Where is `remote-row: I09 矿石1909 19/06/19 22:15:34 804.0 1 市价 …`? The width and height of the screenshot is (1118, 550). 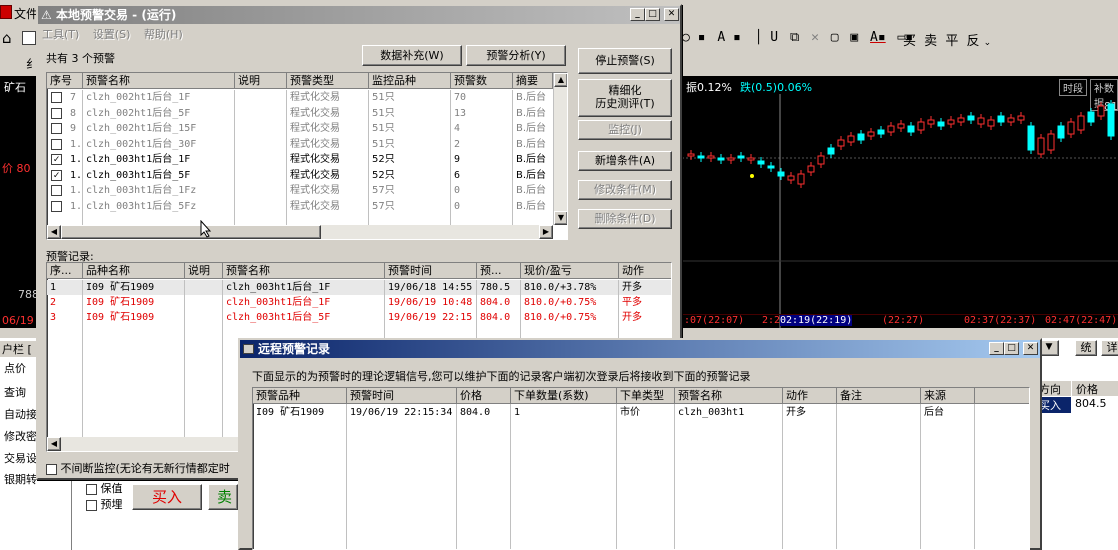 remote-row: I09 矿石1909 19/06/19 22:15:34 804.0 1 市价 … is located at coordinates (641, 412).